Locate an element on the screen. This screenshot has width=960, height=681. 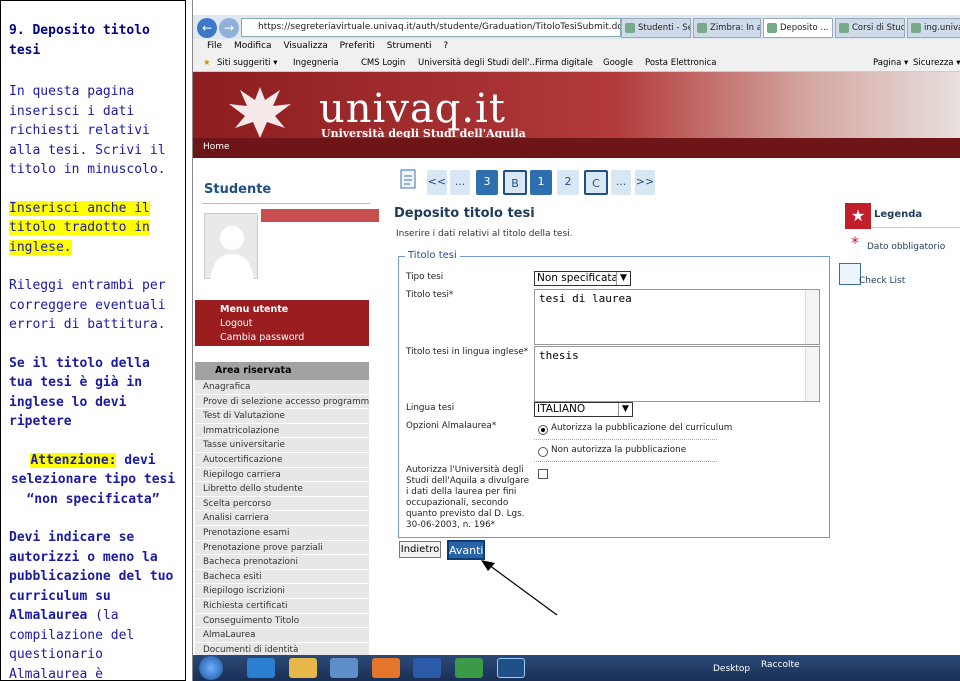
step-button: << is located at coordinates (437, 182).